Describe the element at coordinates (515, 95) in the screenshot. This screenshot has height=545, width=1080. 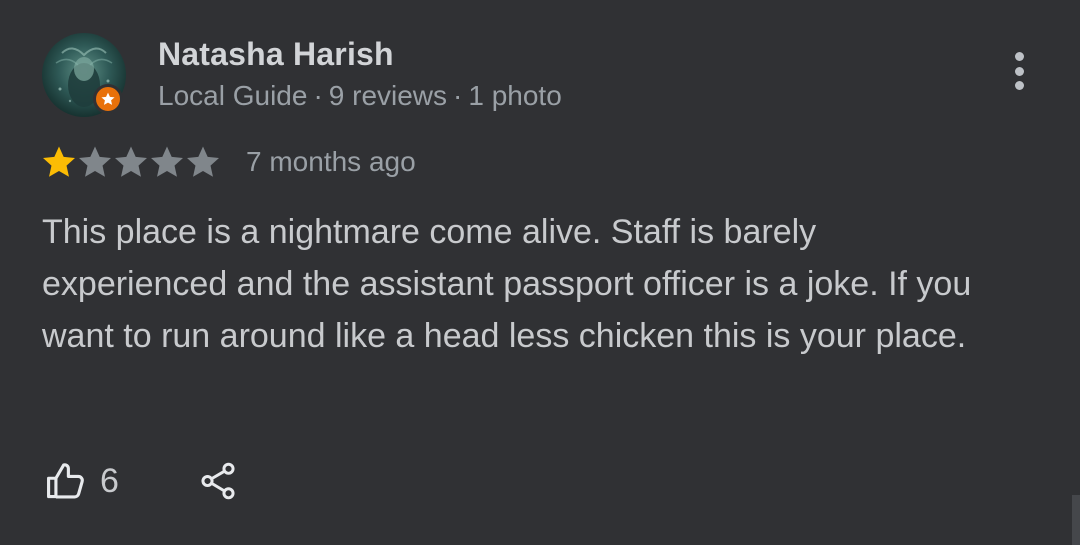
I see `photo-count: 1 photo` at that location.